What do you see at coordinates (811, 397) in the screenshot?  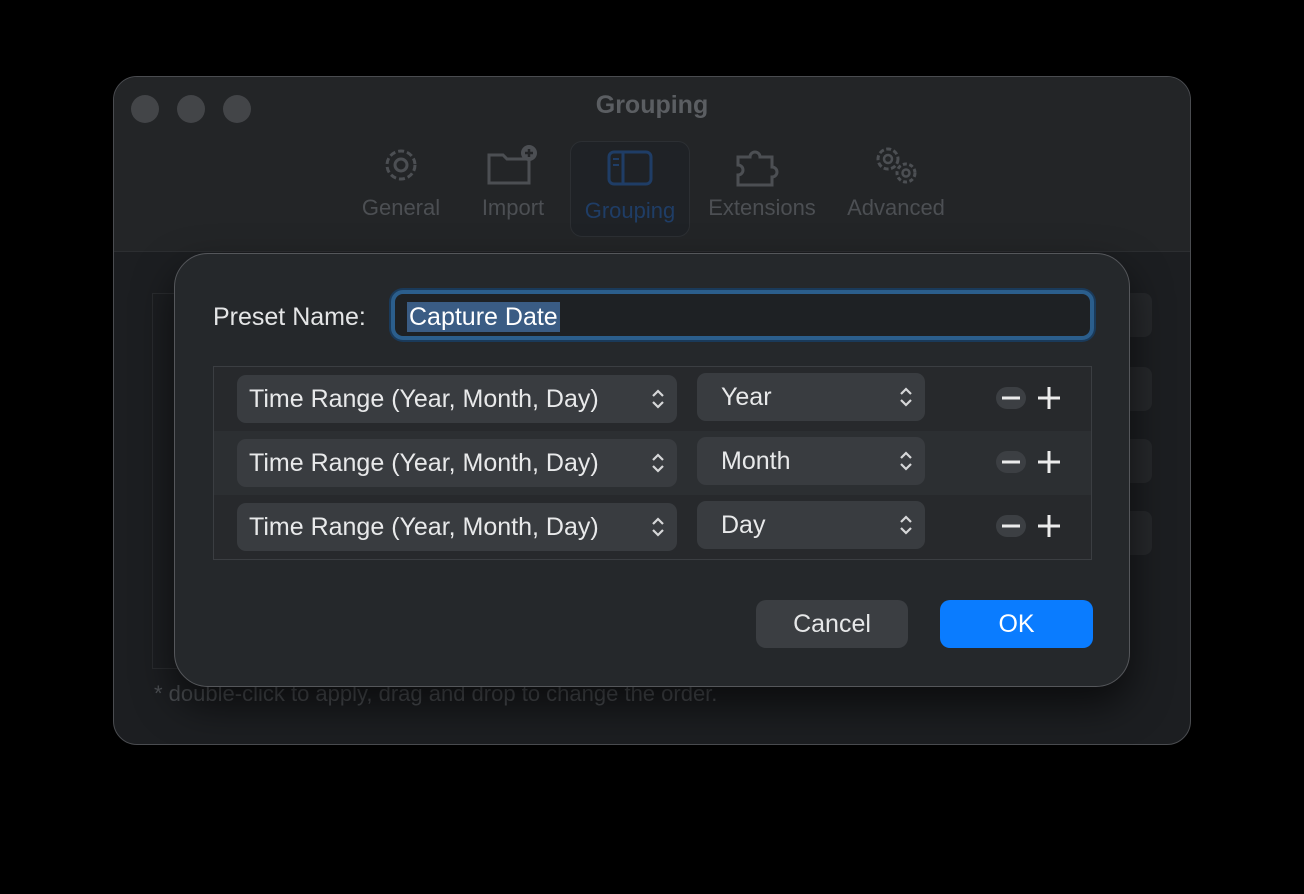 I see `unit-popup: Year` at bounding box center [811, 397].